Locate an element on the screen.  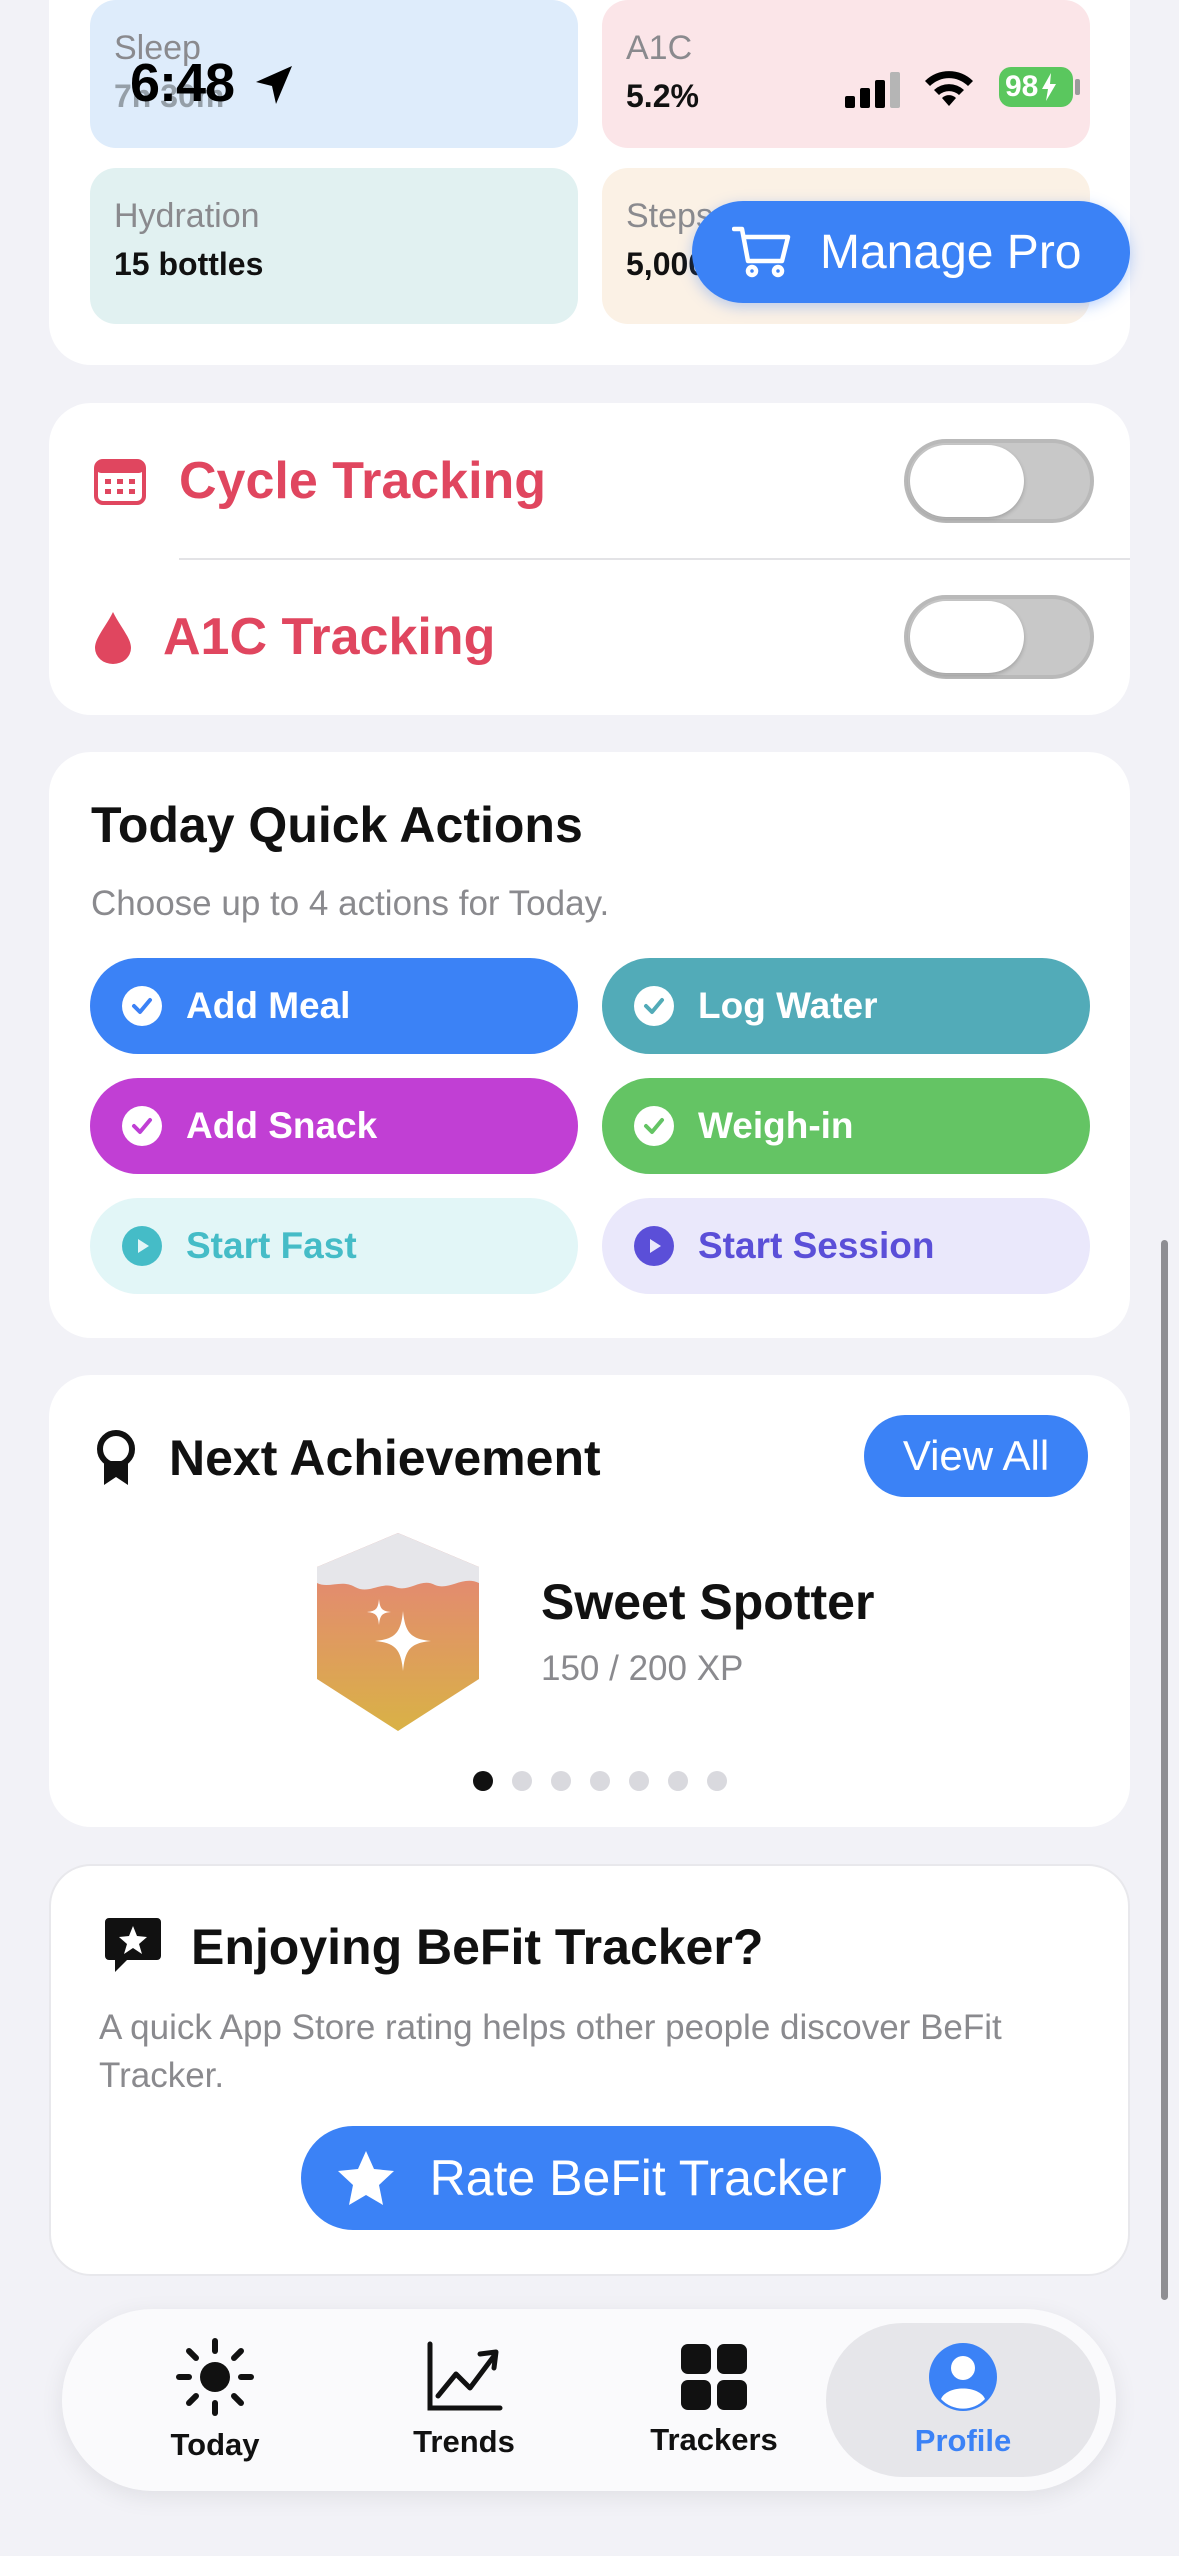
action-start-session: Start Session is located at coordinates (846, 1246).